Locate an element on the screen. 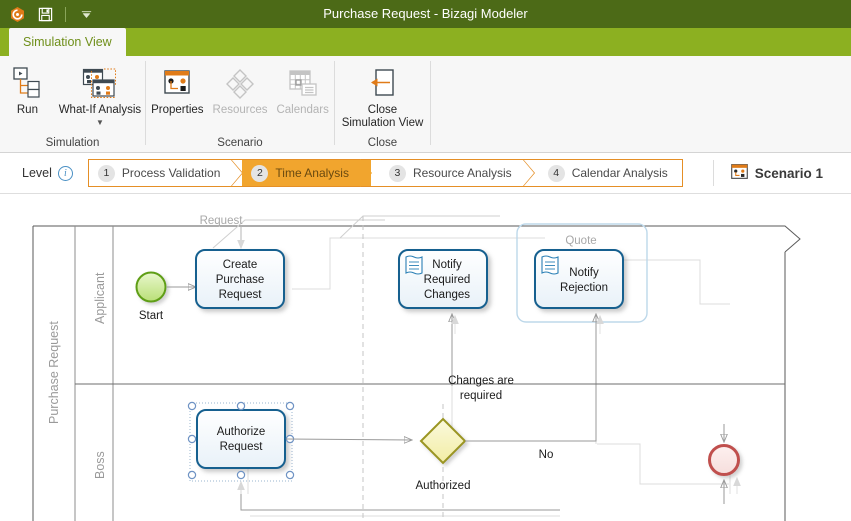 The image size is (851, 521). svg-text: Required is located at coordinates (447, 280).